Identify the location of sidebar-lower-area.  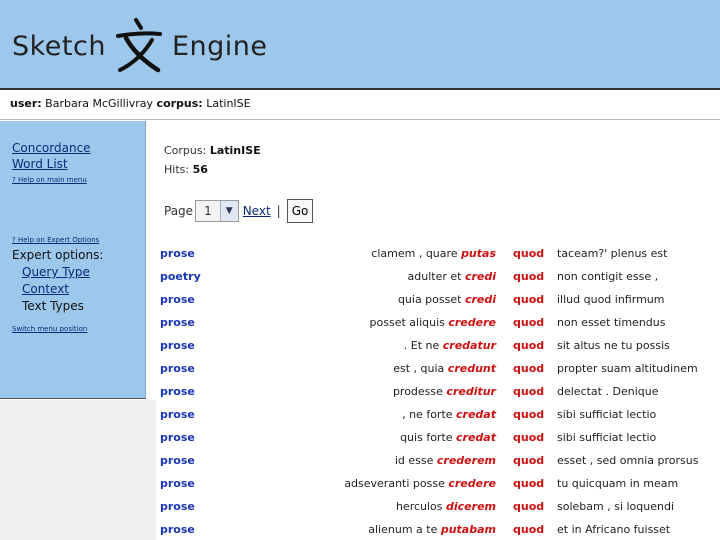
(78, 470).